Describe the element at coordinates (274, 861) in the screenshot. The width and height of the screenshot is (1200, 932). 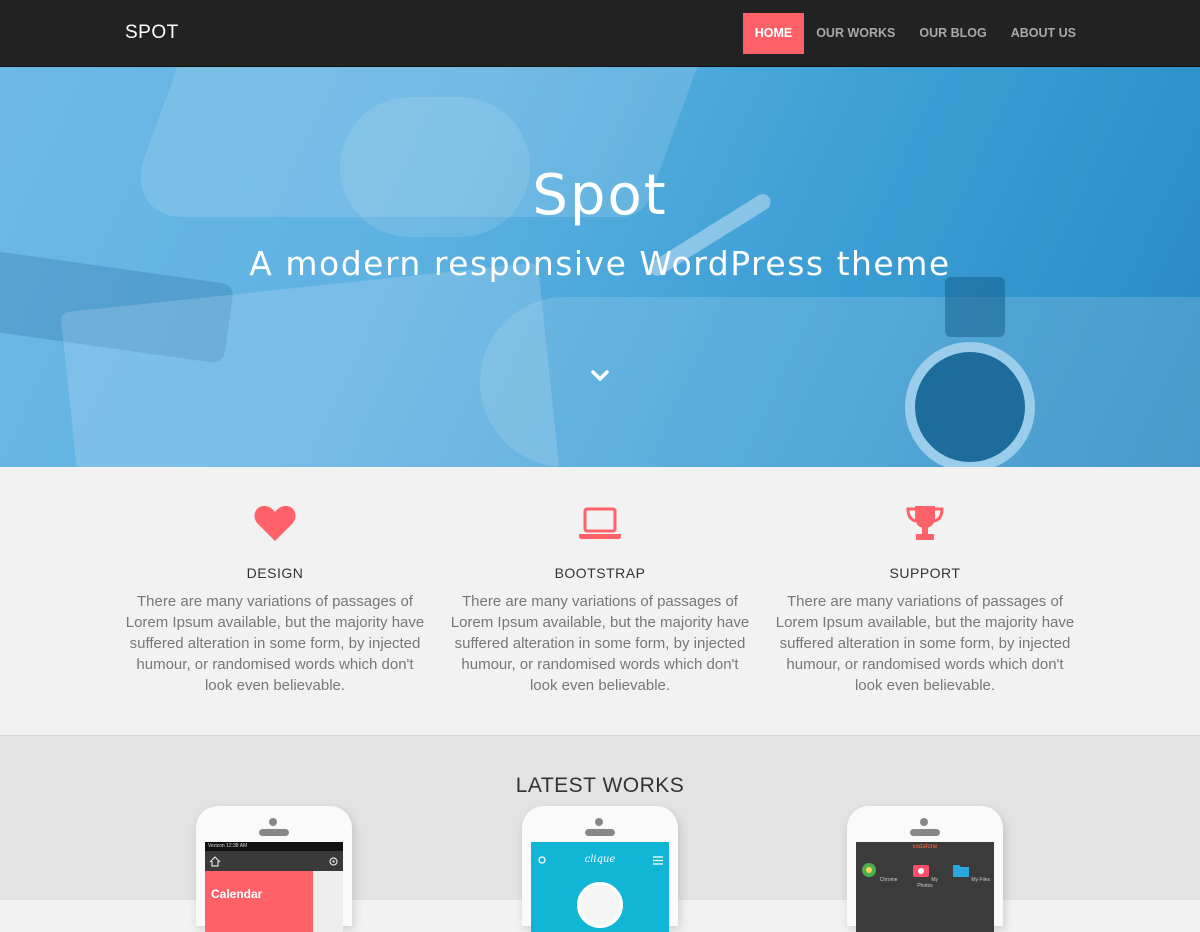
I see `app-toolbar` at that location.